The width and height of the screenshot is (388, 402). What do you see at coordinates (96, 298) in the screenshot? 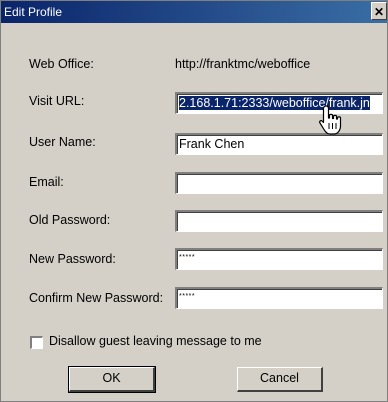
I see `confirm-password-label: Confirm New Password:` at bounding box center [96, 298].